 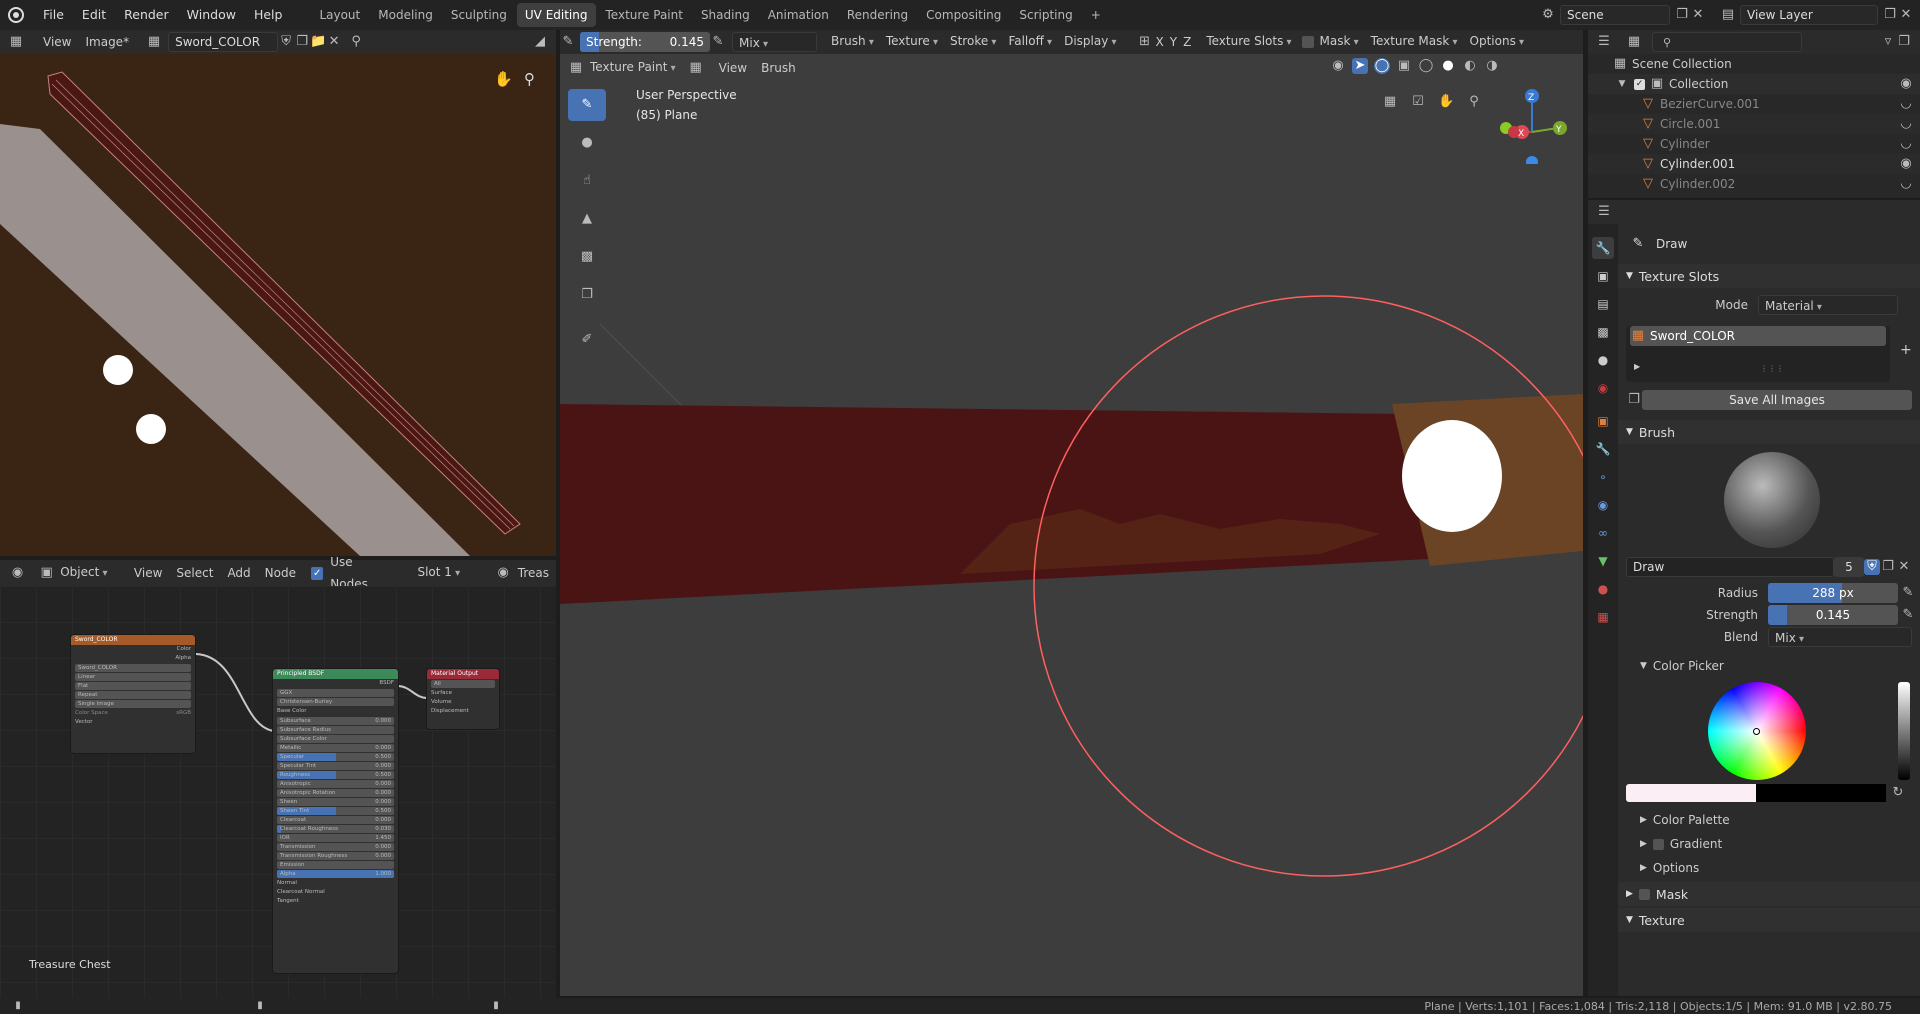 What do you see at coordinates (1772, 500) in the screenshot?
I see `brush-preview-icon` at bounding box center [1772, 500].